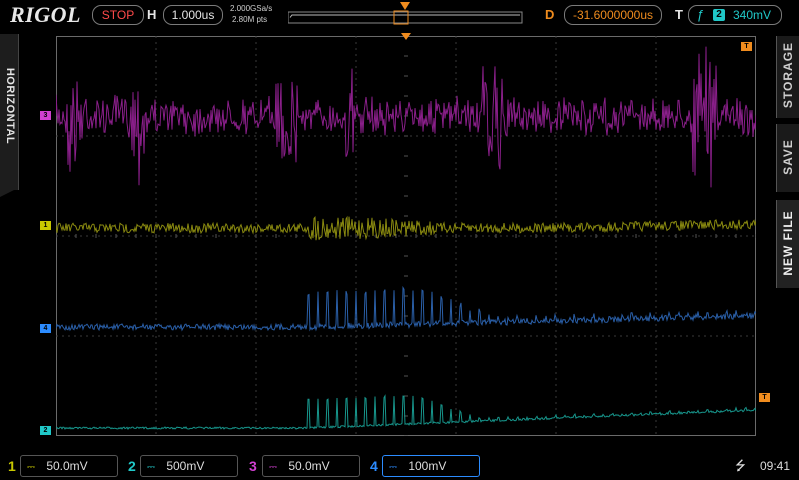 This screenshot has width=799, height=480. What do you see at coordinates (613, 15) in the screenshot?
I see `delay-value: -31.6000000us` at bounding box center [613, 15].